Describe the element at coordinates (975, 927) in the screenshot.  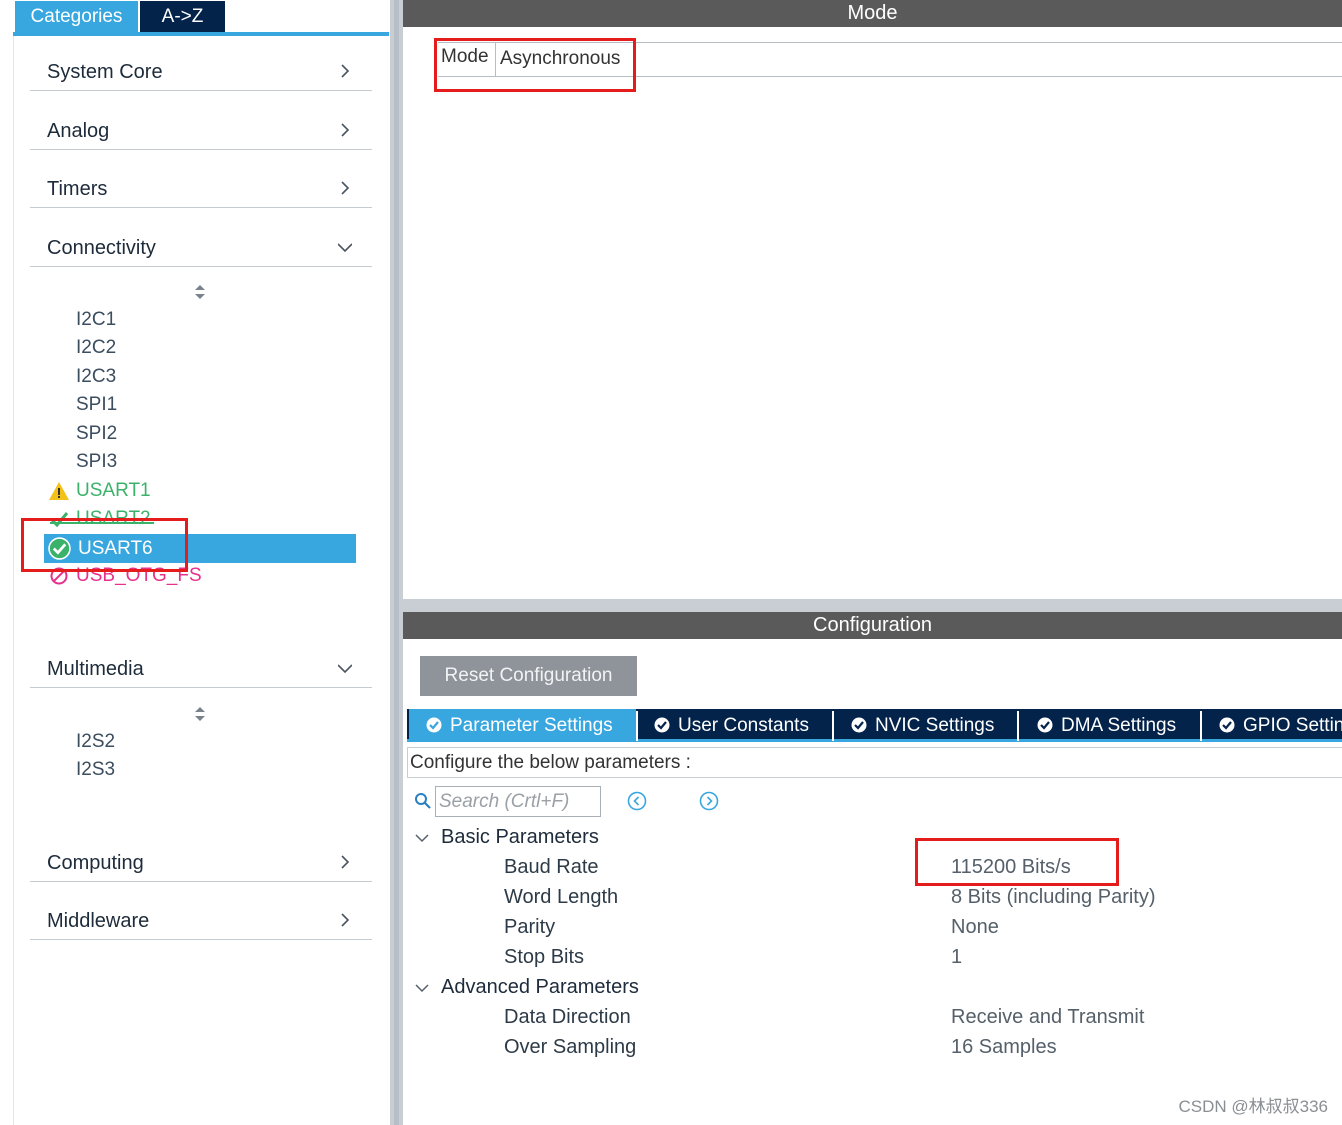
I see `param-value-parity: None` at that location.